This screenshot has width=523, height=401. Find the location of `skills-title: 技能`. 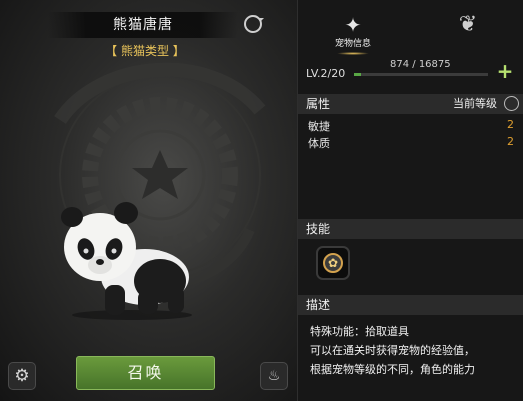

skills-title: 技能 is located at coordinates (318, 229).